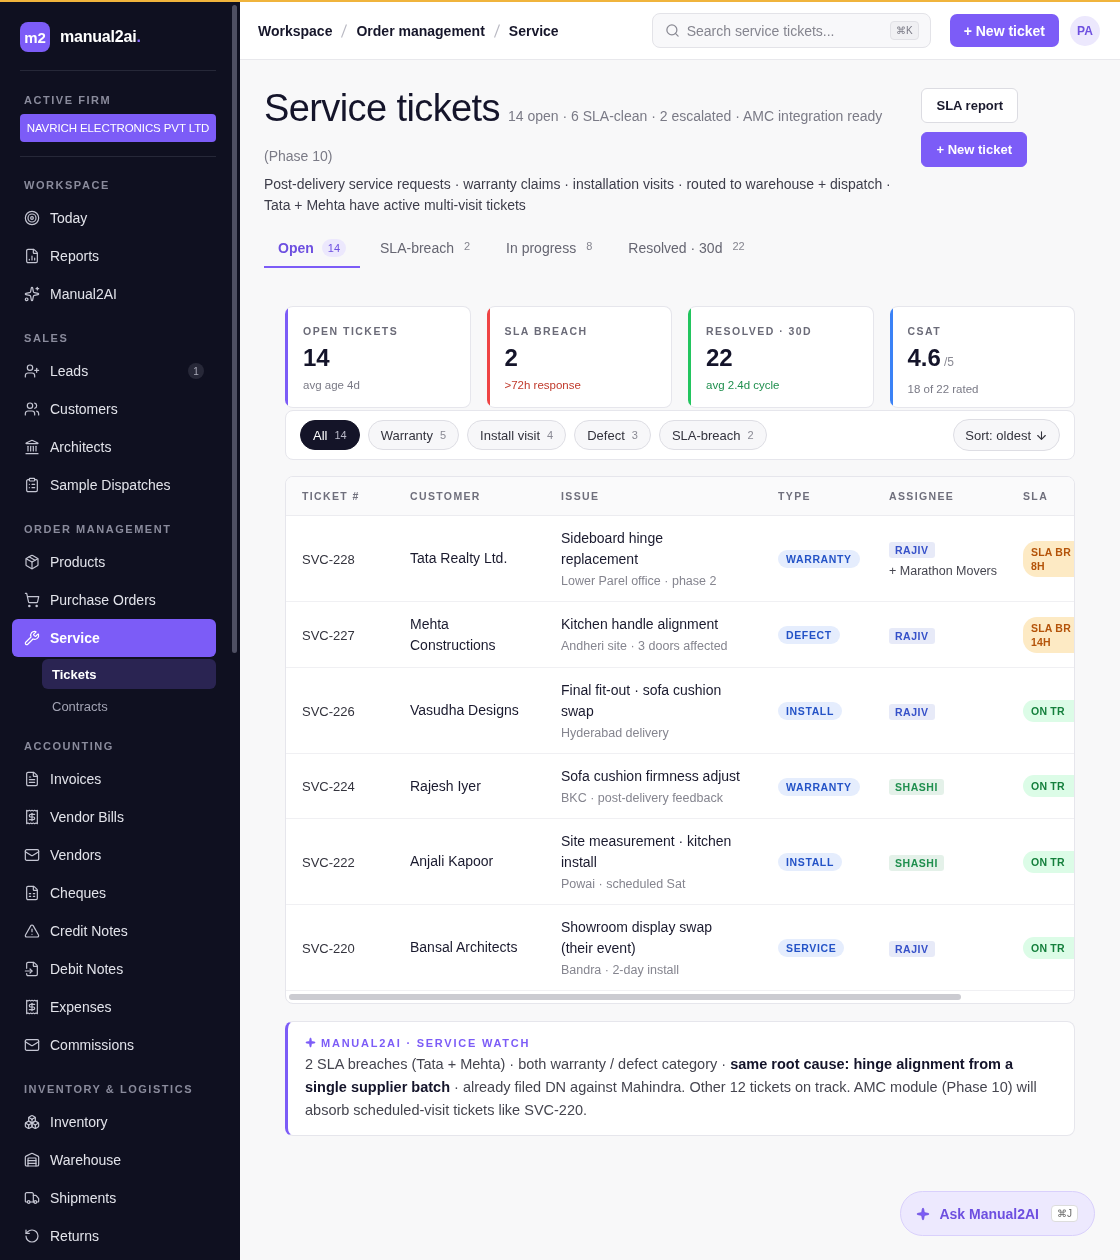  I want to click on sidebar-item: Architects, so click(114, 447).